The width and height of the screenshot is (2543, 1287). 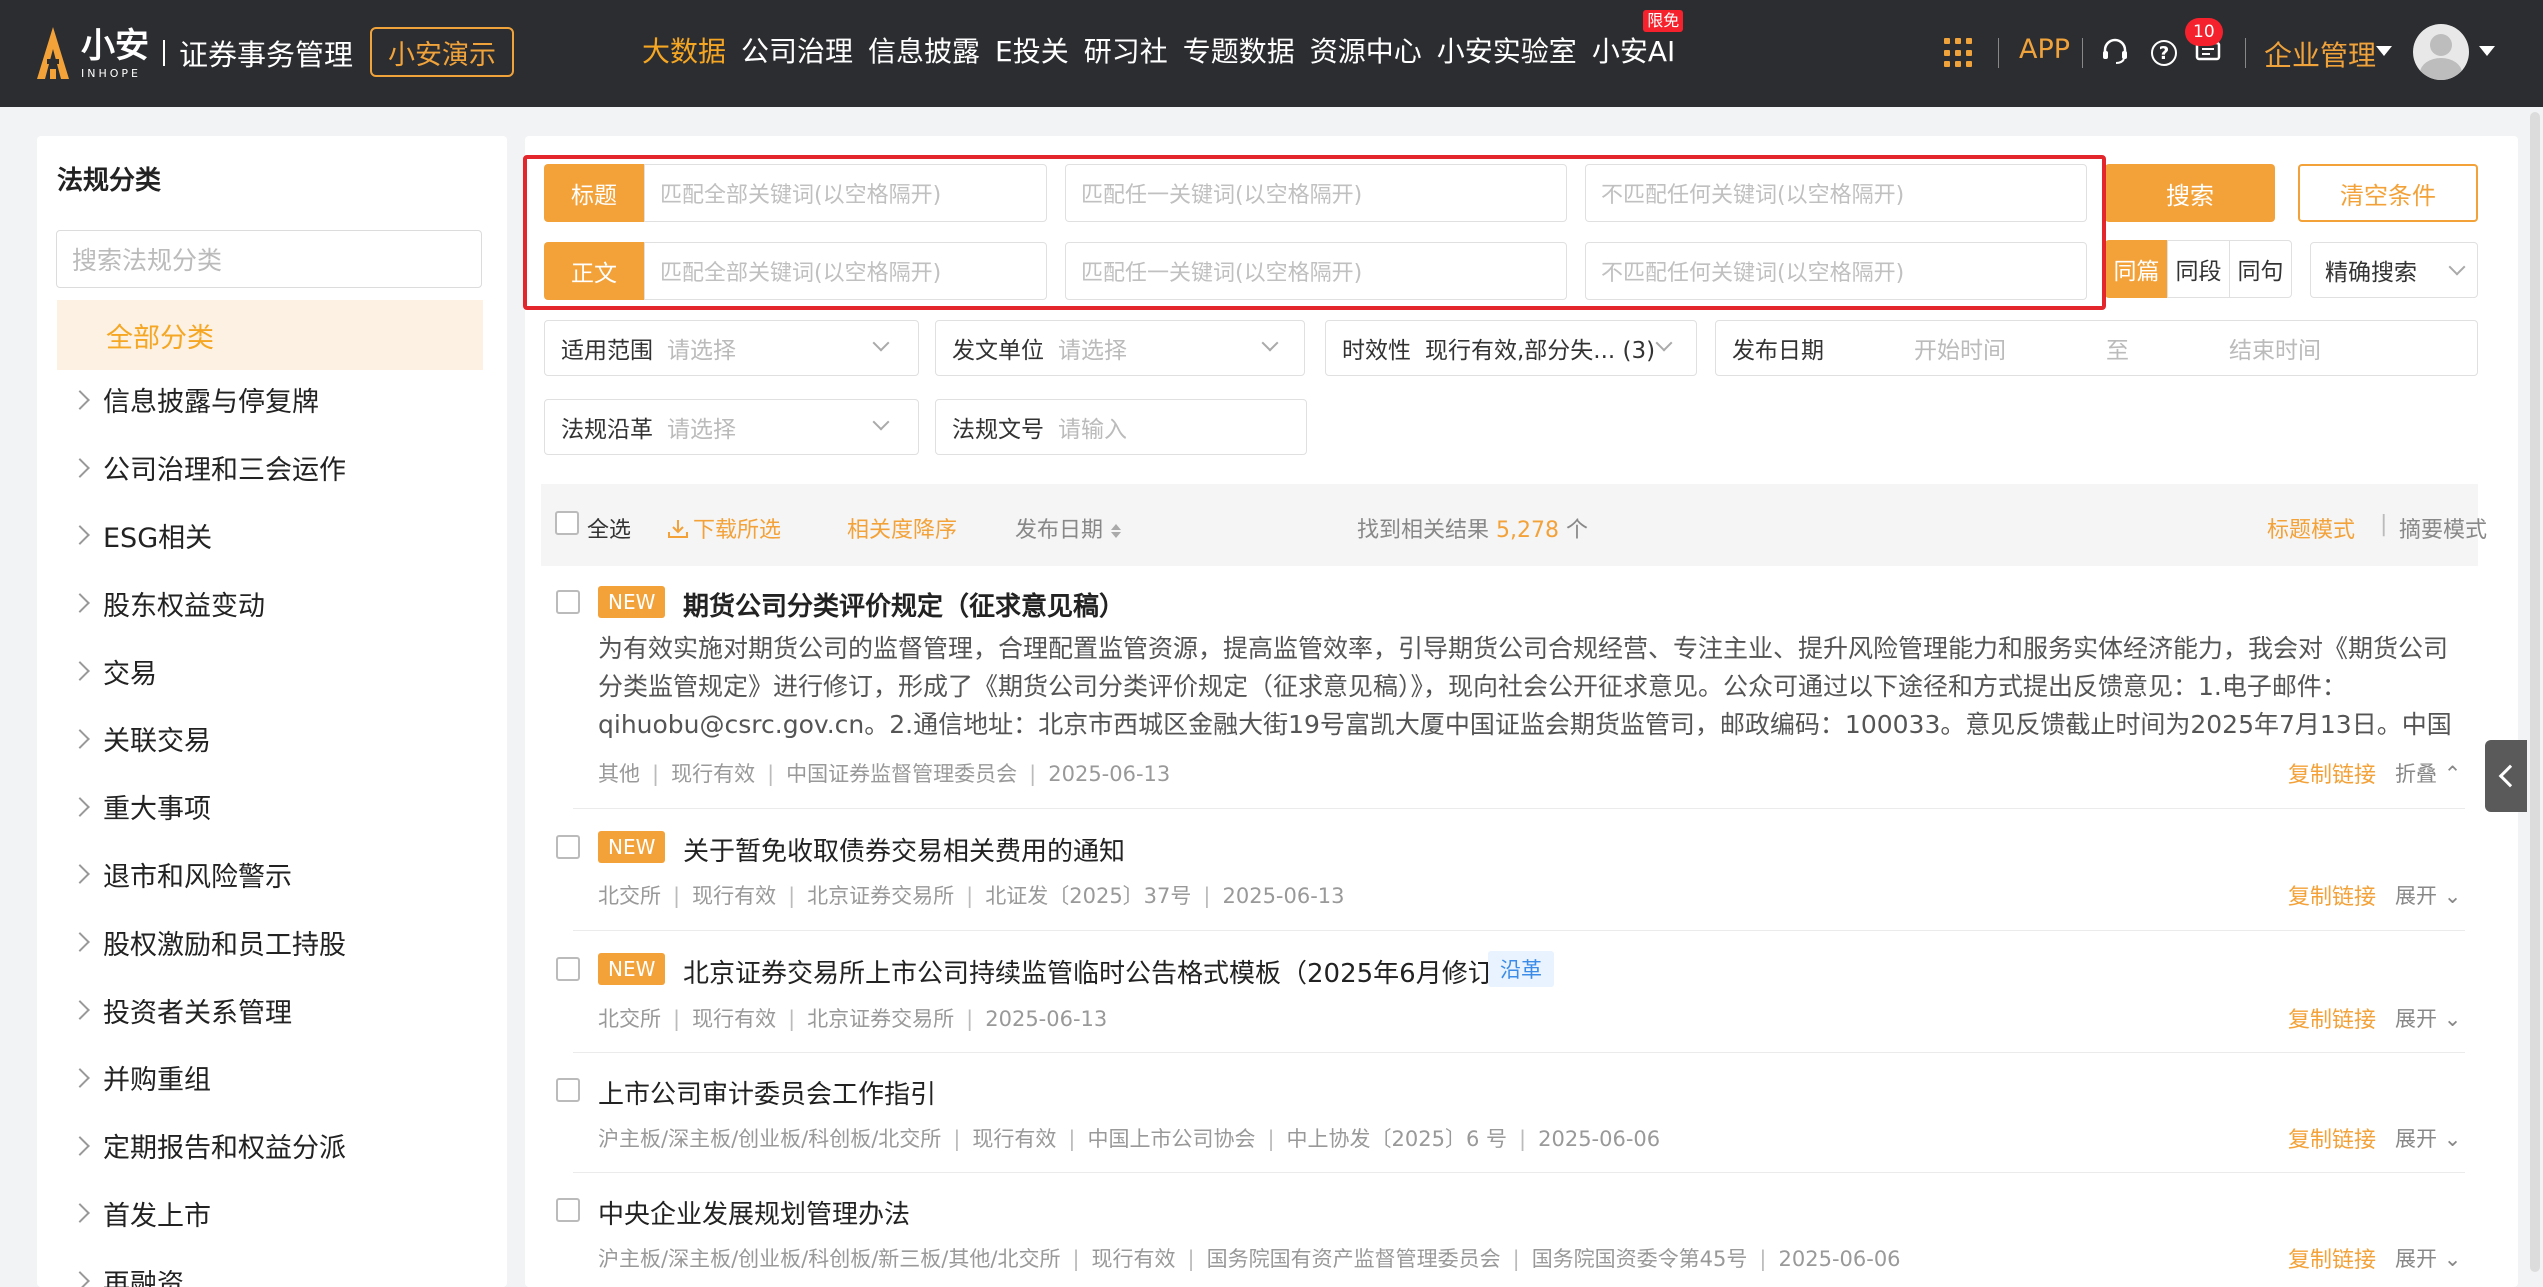 What do you see at coordinates (1511, 348) in the screenshot?
I see `validity-select: 时效性 现行有效,部分失... (3)` at bounding box center [1511, 348].